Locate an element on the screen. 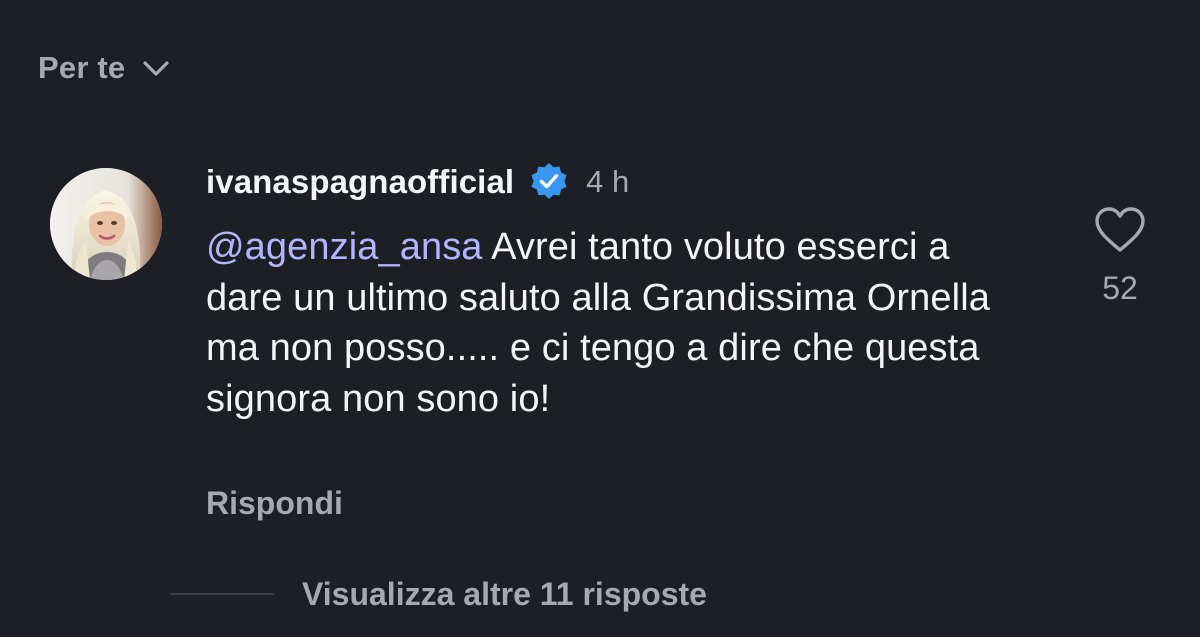  verified-badge-icon is located at coordinates (549, 182).